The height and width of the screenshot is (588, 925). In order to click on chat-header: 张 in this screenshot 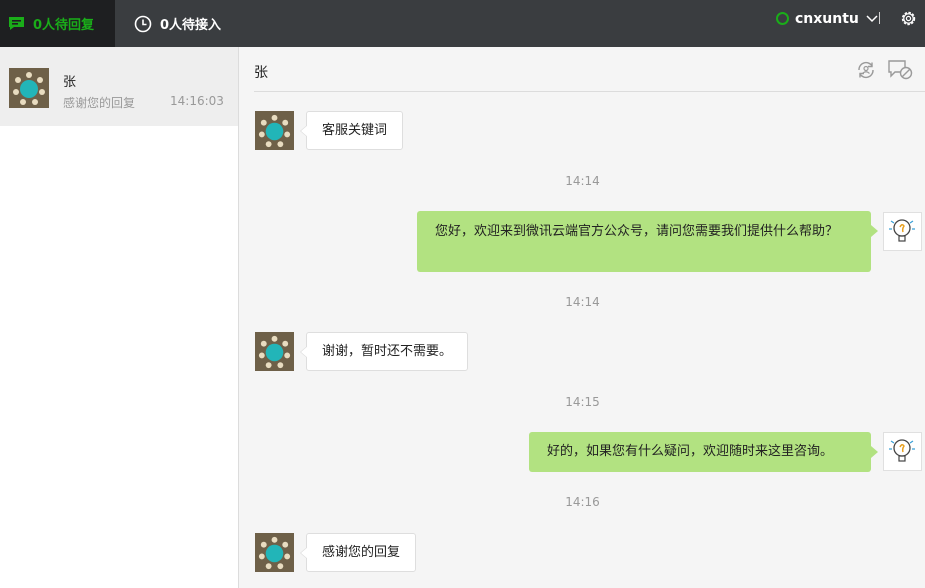, I will do `click(589, 69)`.